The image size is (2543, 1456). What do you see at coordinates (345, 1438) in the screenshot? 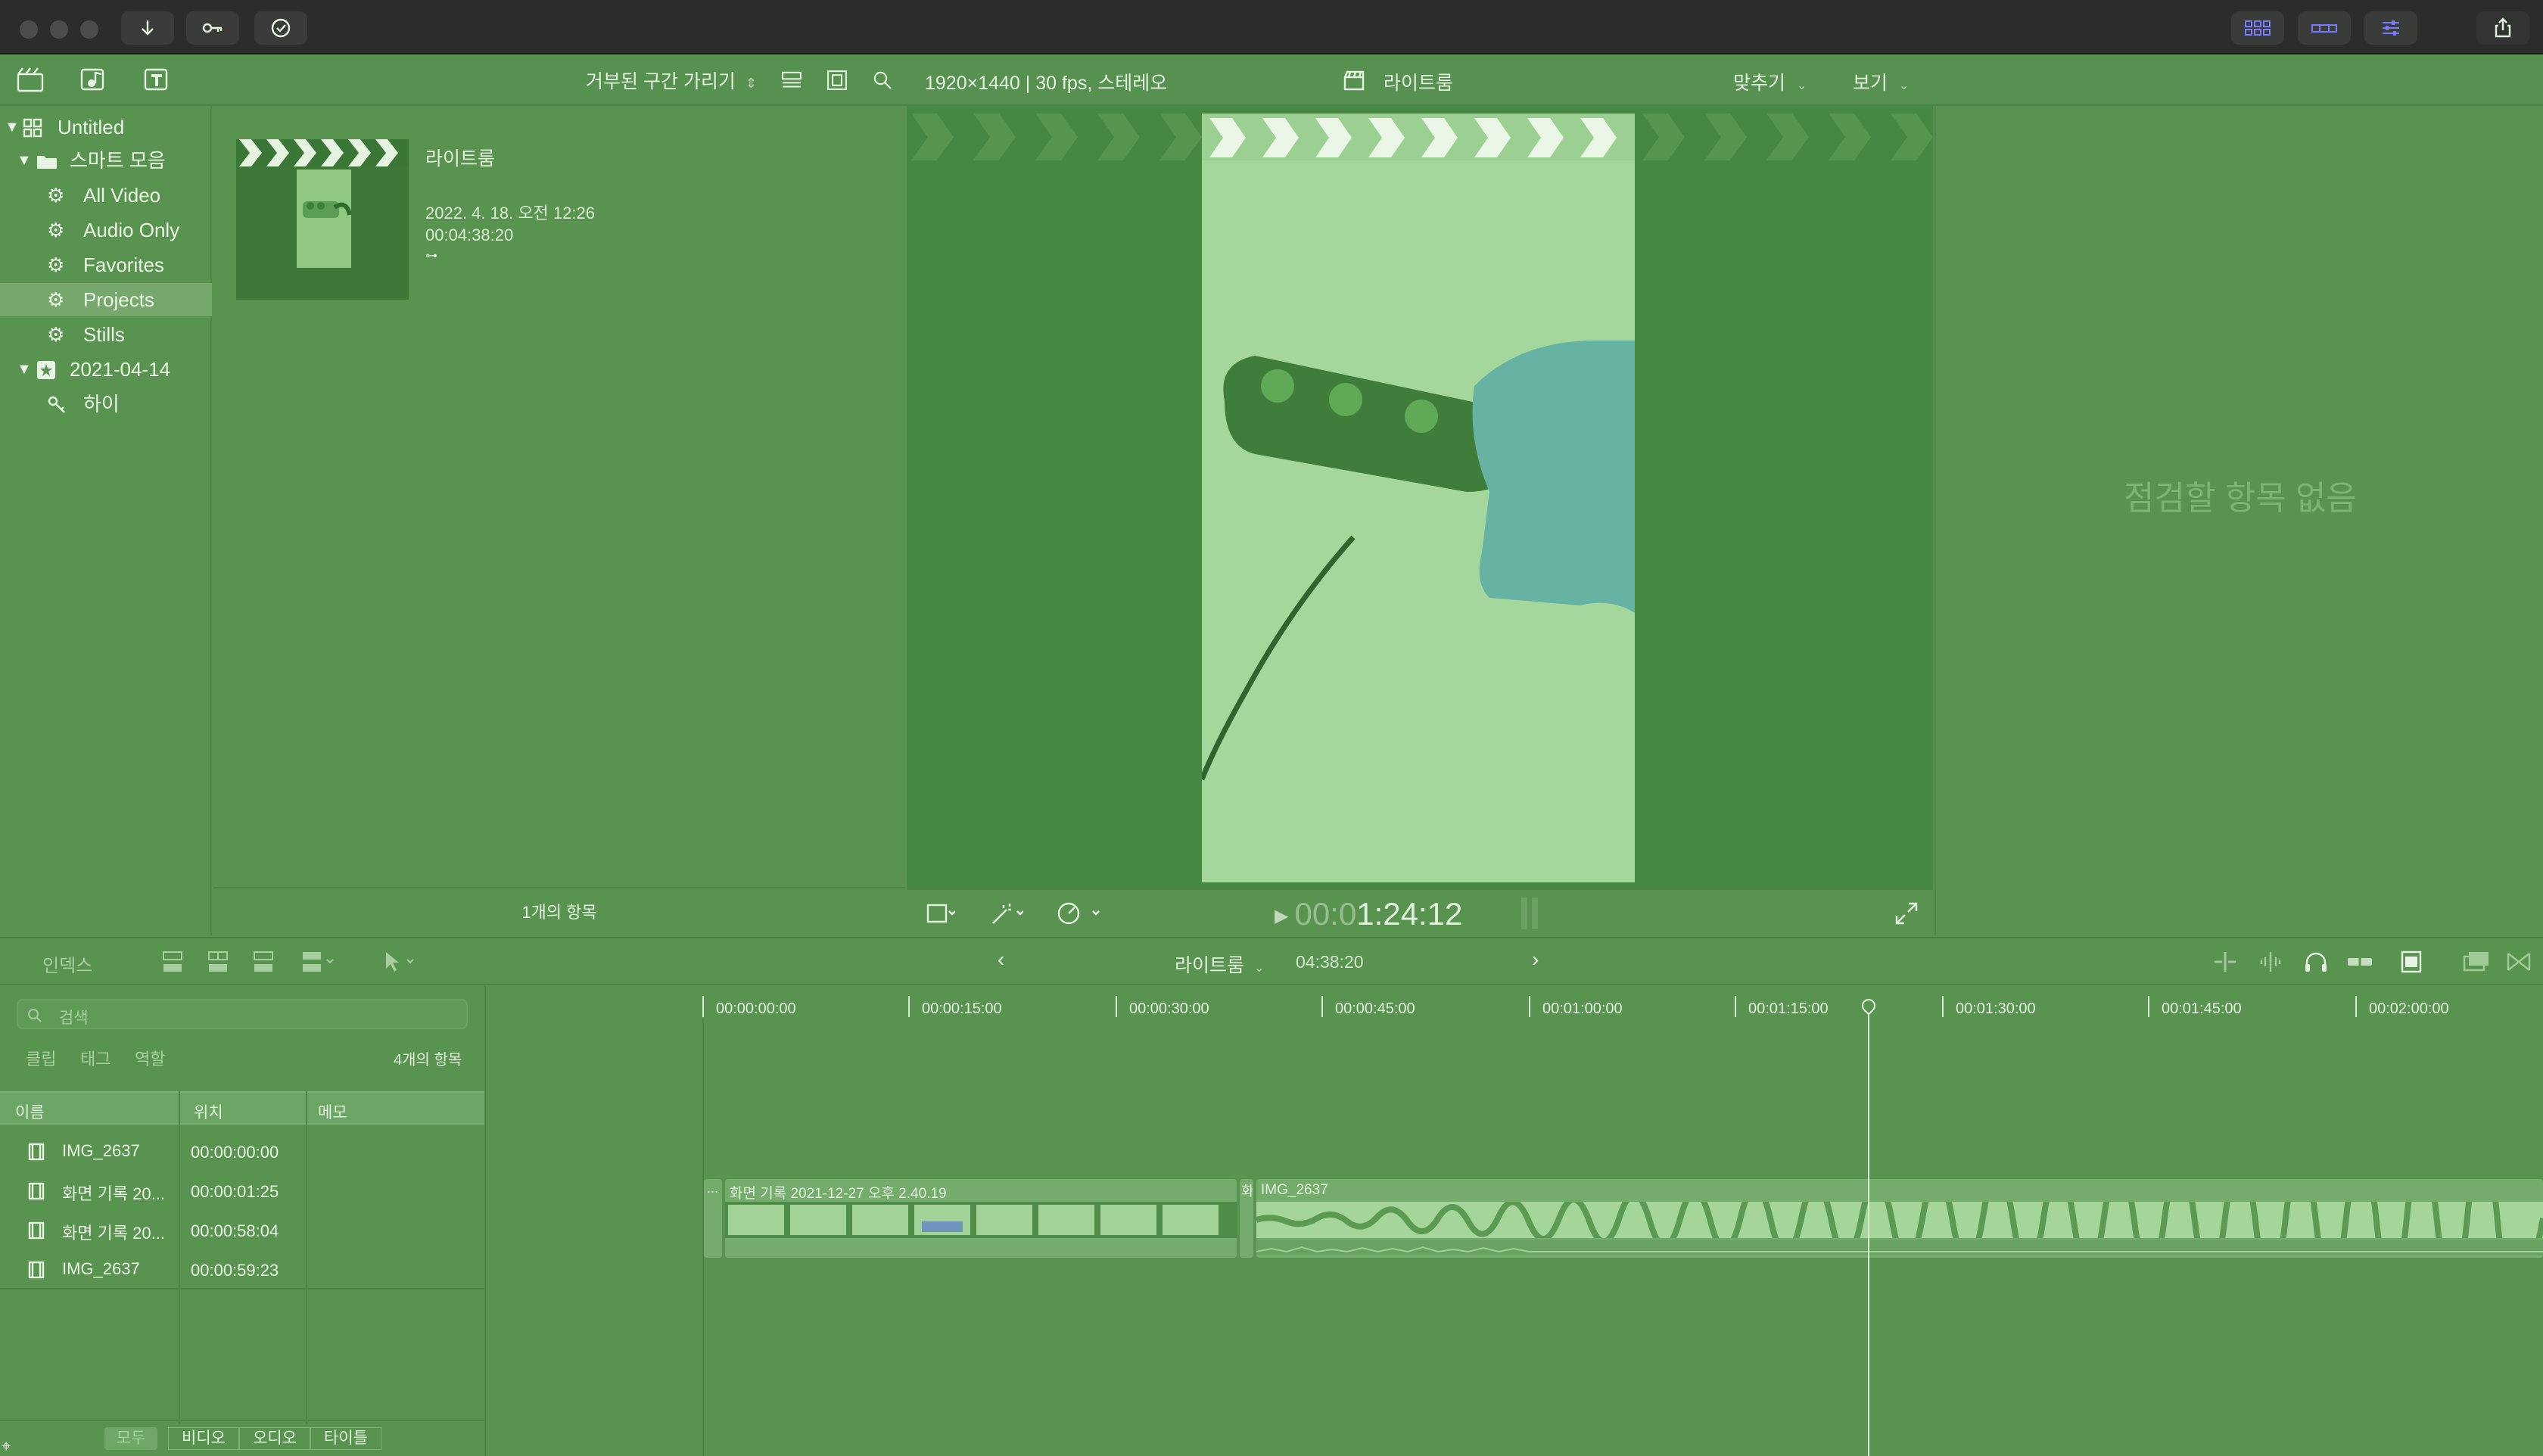
I see `filter-titles-button: 타이틀` at bounding box center [345, 1438].